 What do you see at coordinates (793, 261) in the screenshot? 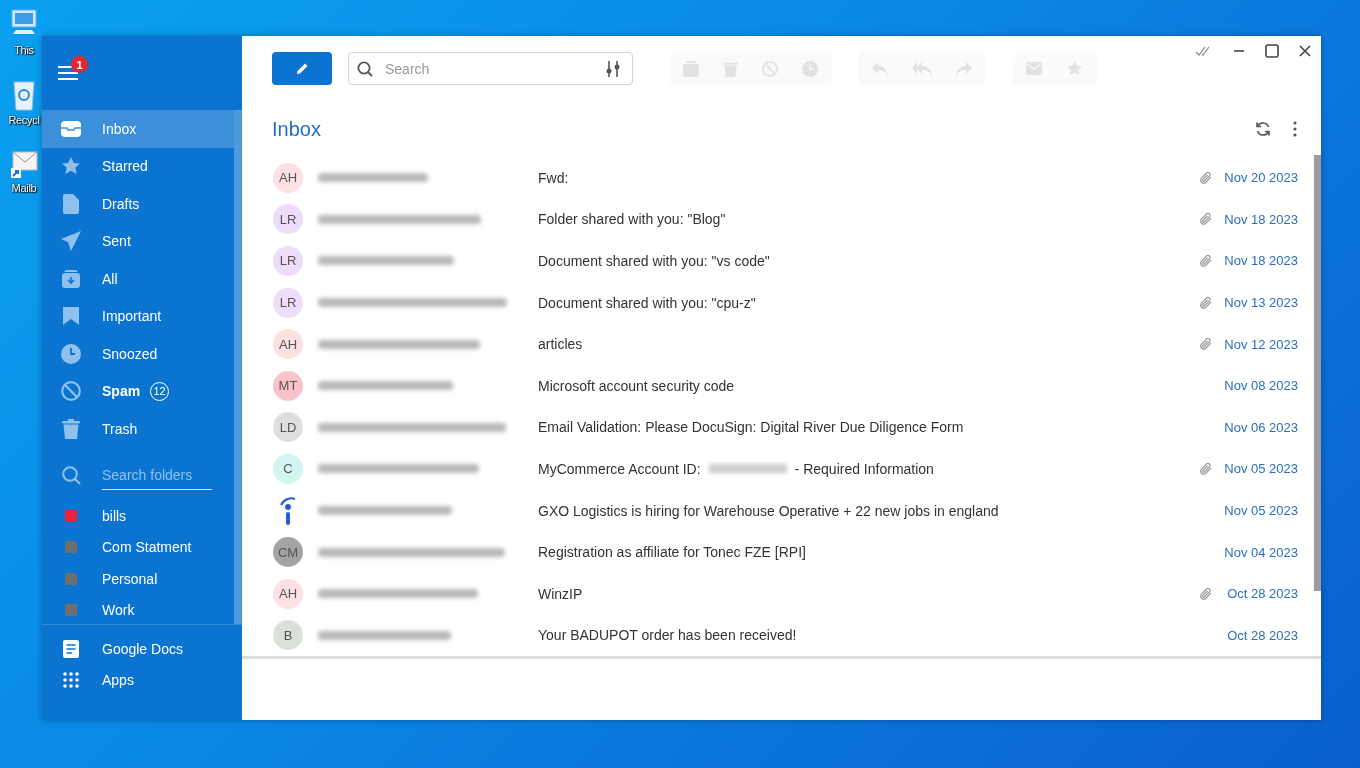
I see `email-row: LR Document shared with you: "vs code" Nov 18 2023` at bounding box center [793, 261].